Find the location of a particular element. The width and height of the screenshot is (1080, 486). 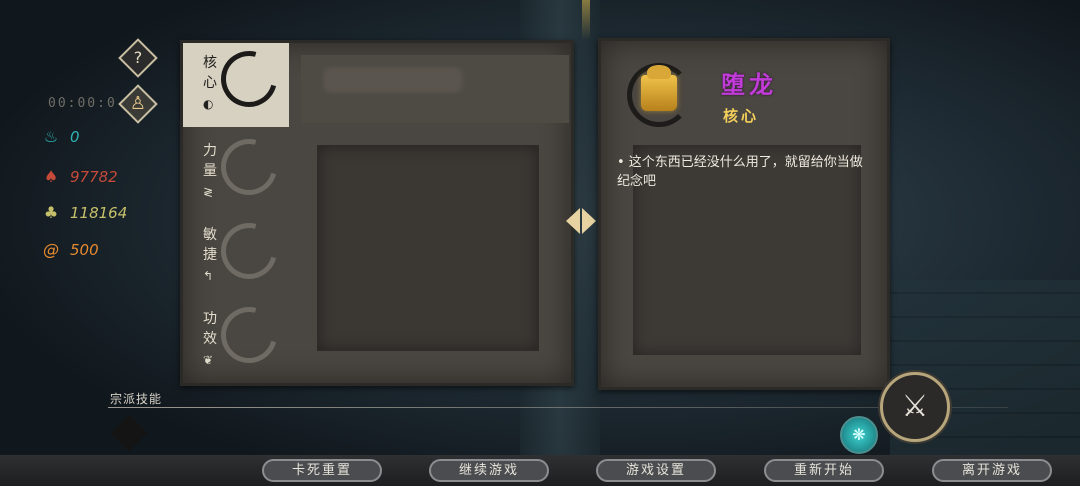

question-icon: ? is located at coordinates (138, 57).